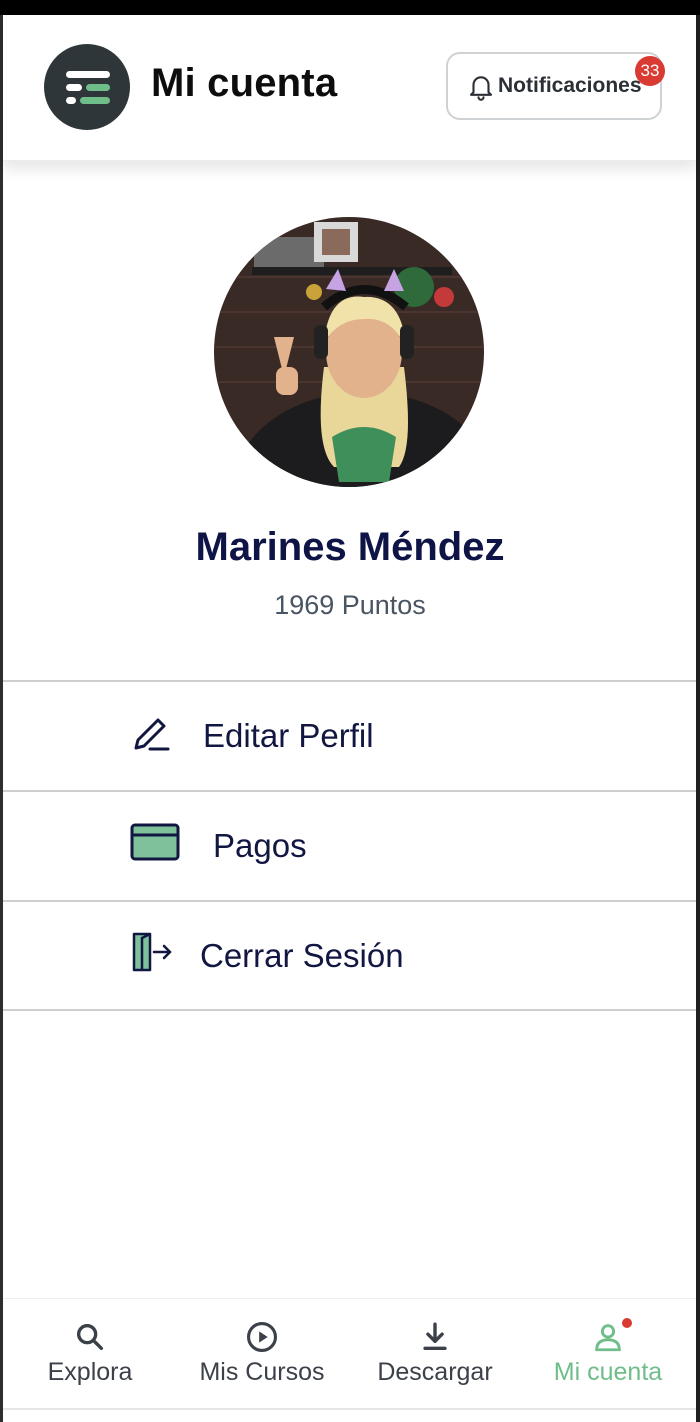  What do you see at coordinates (262, 1372) in the screenshot?
I see `nav-label: Mis Cursos` at bounding box center [262, 1372].